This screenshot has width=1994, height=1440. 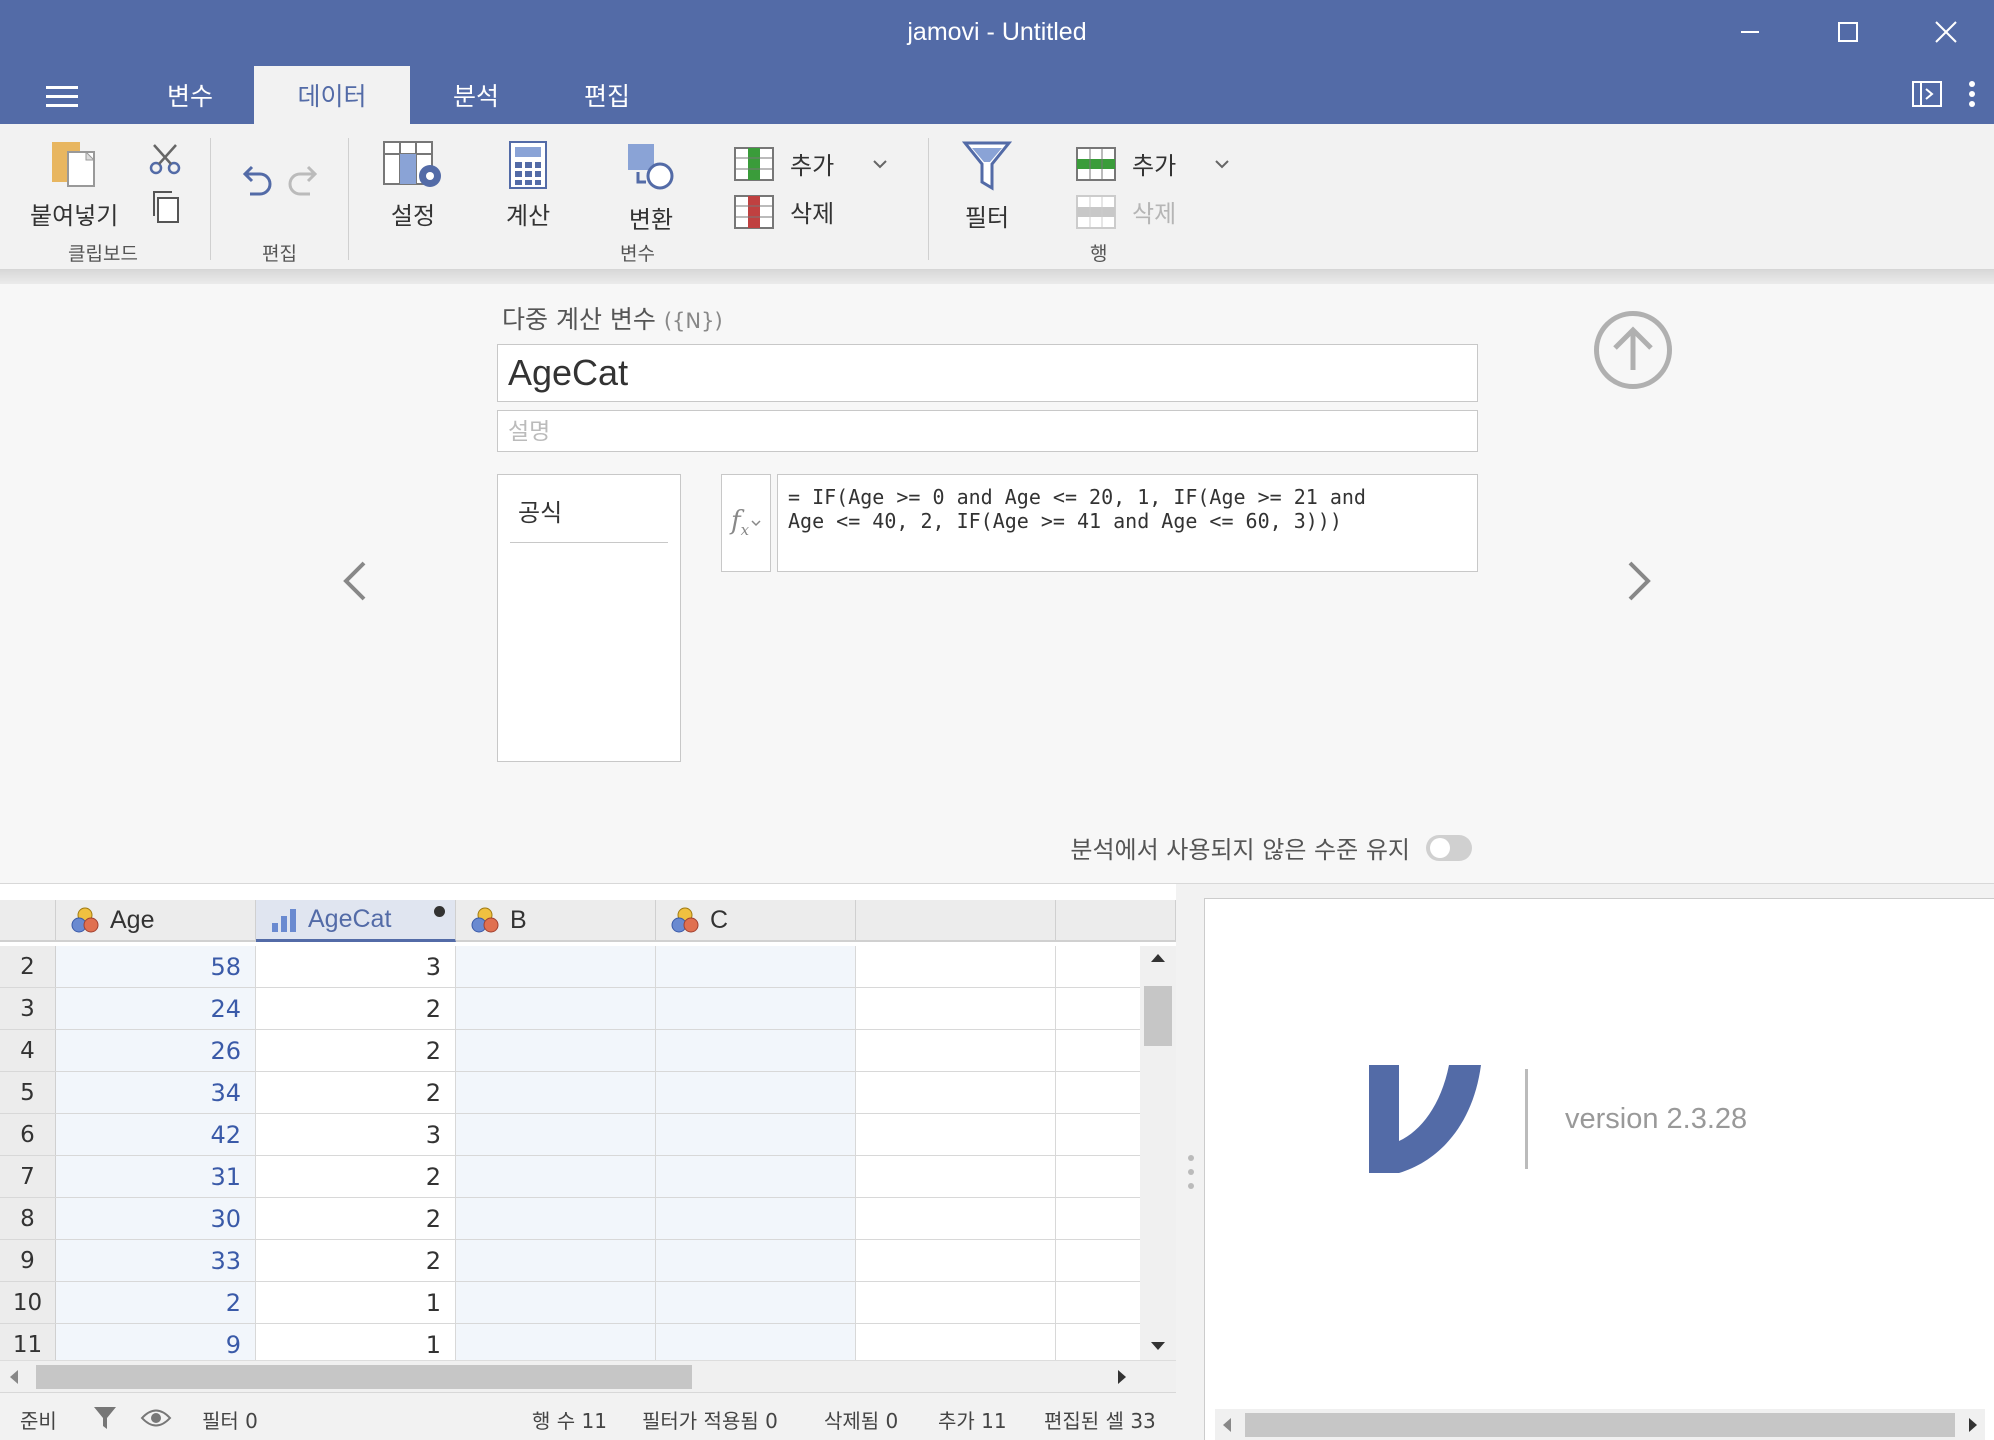 What do you see at coordinates (756, 921) in the screenshot?
I see `column-header-c: C` at bounding box center [756, 921].